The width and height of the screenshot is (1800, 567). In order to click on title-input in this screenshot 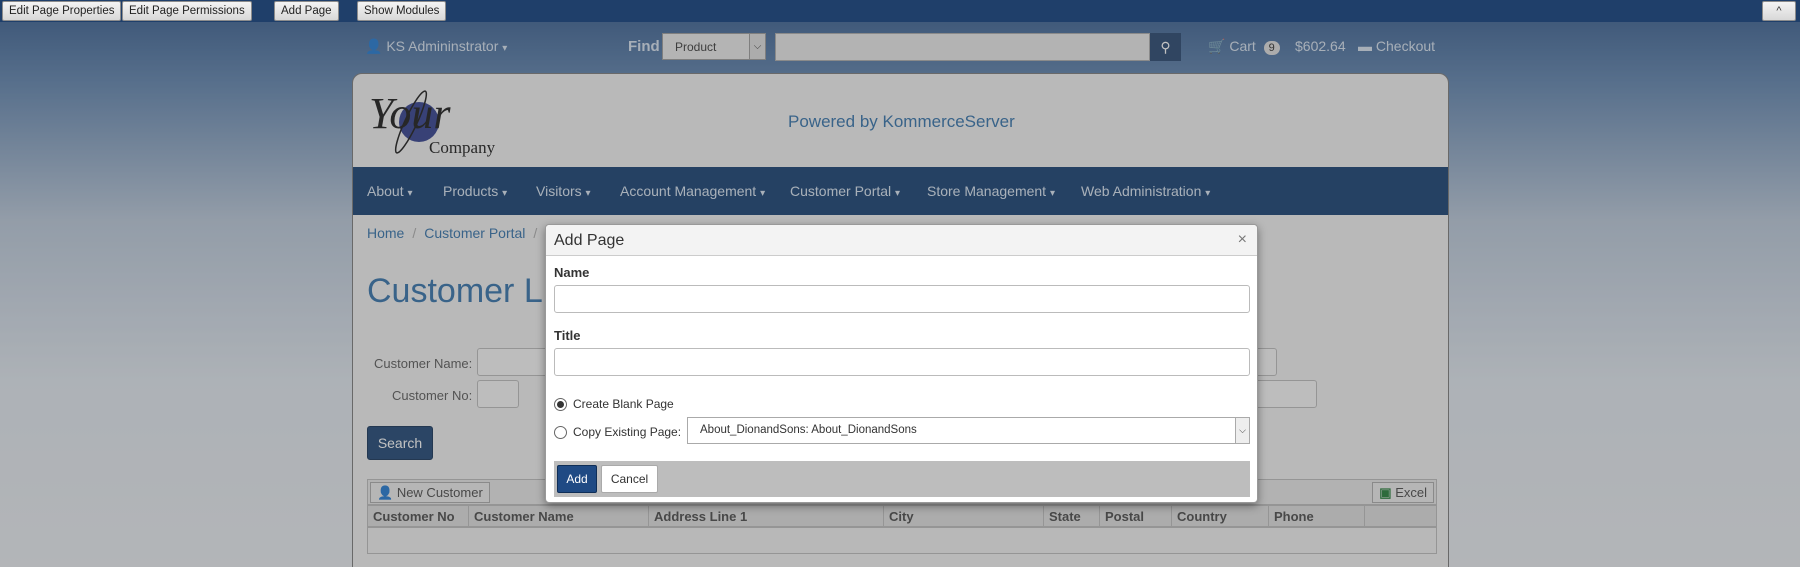, I will do `click(902, 362)`.